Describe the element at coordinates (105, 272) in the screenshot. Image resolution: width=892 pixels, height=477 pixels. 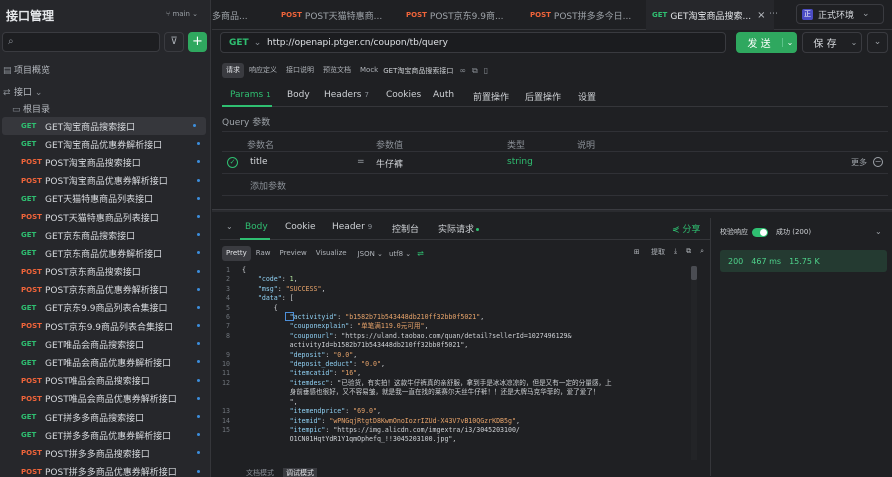
I see `sidebar-api-item: POST POST京东商品搜索接口` at that location.